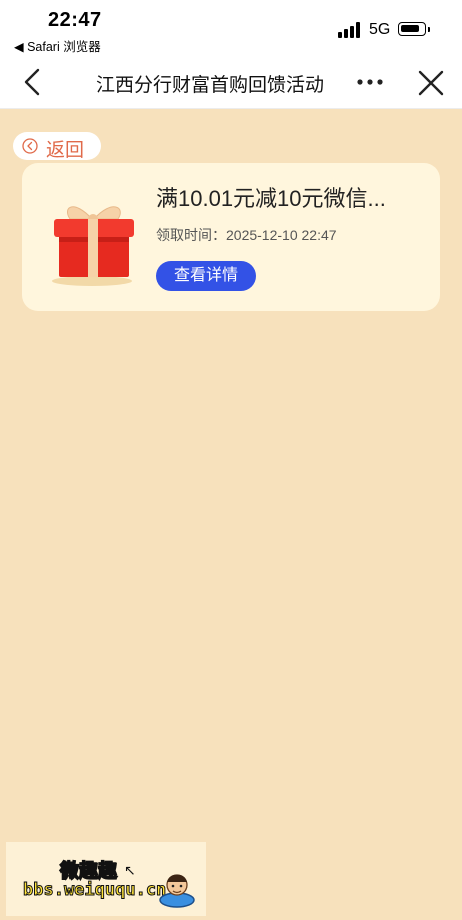  Describe the element at coordinates (429, 29) in the screenshot. I see `battery-tip` at that location.